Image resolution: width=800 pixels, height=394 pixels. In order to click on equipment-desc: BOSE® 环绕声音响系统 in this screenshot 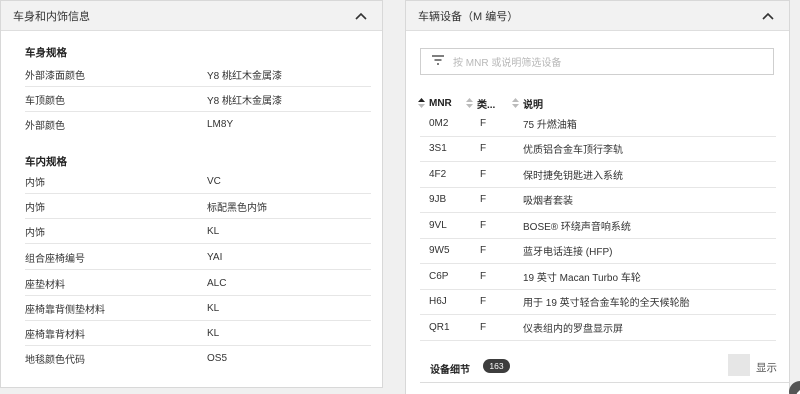, I will do `click(577, 227)`.